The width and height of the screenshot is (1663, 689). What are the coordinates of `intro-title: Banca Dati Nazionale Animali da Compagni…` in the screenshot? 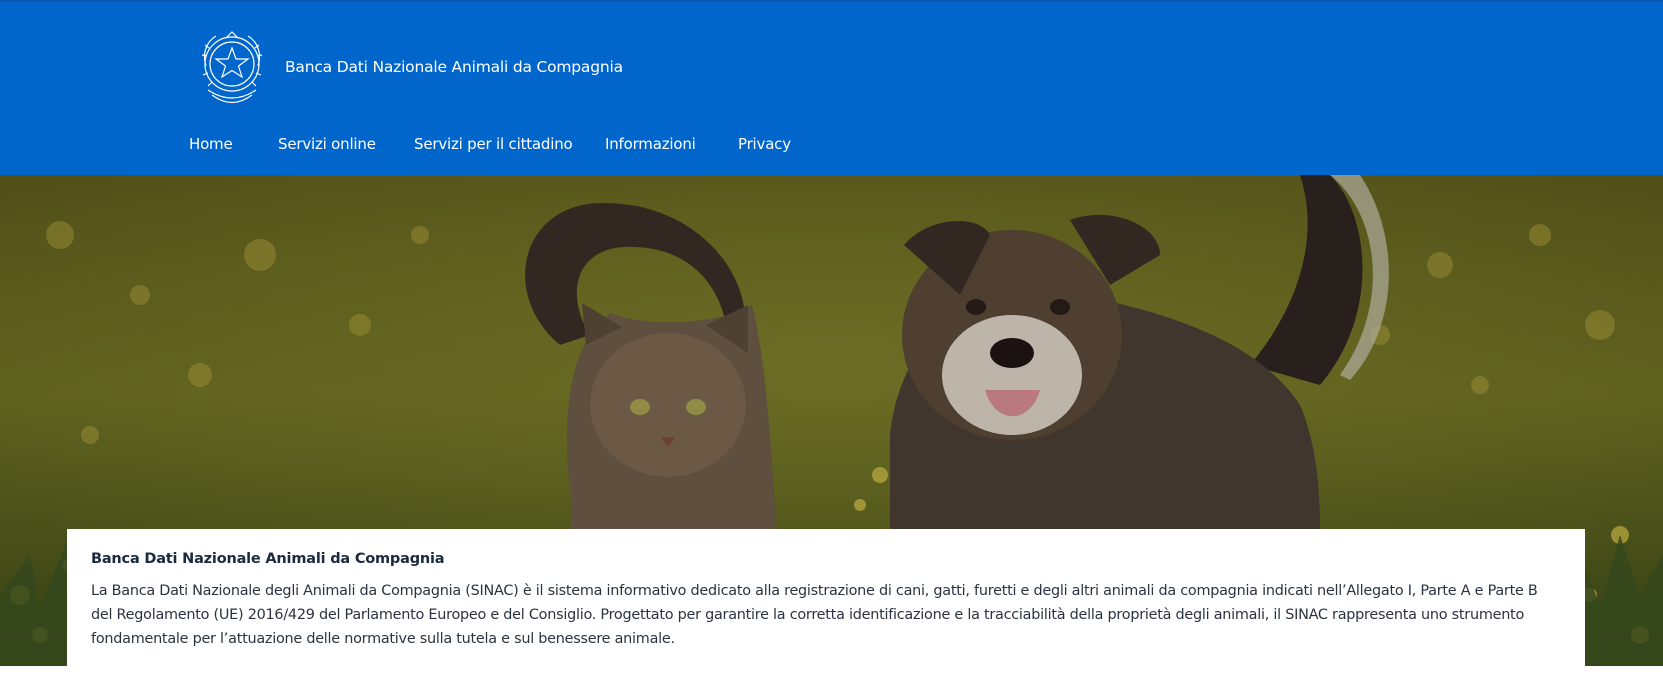 It's located at (268, 559).